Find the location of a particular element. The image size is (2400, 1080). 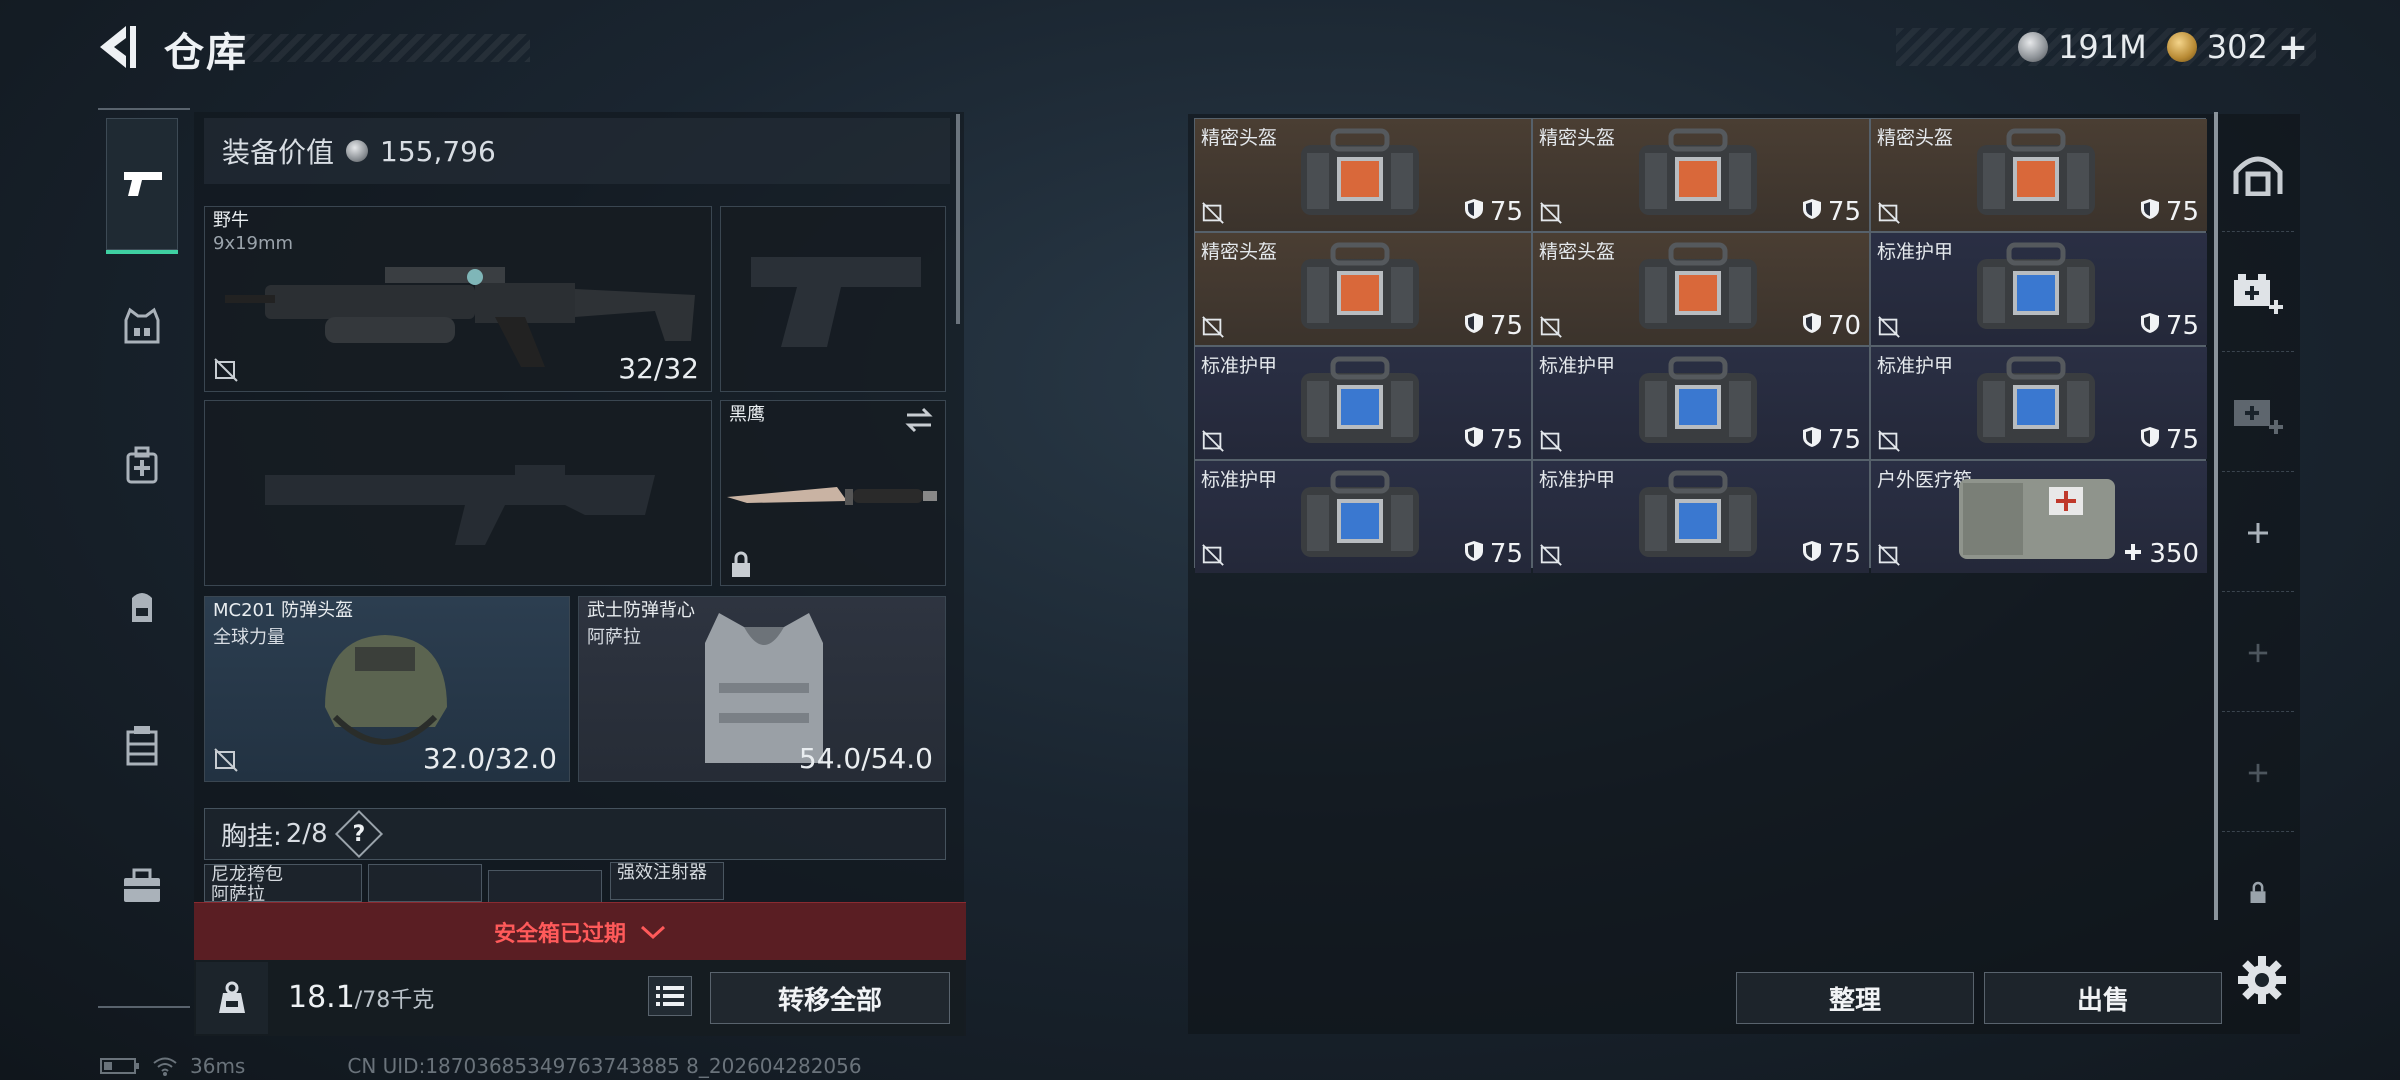

stash-item-name: 标准护甲 is located at coordinates (1239, 366).